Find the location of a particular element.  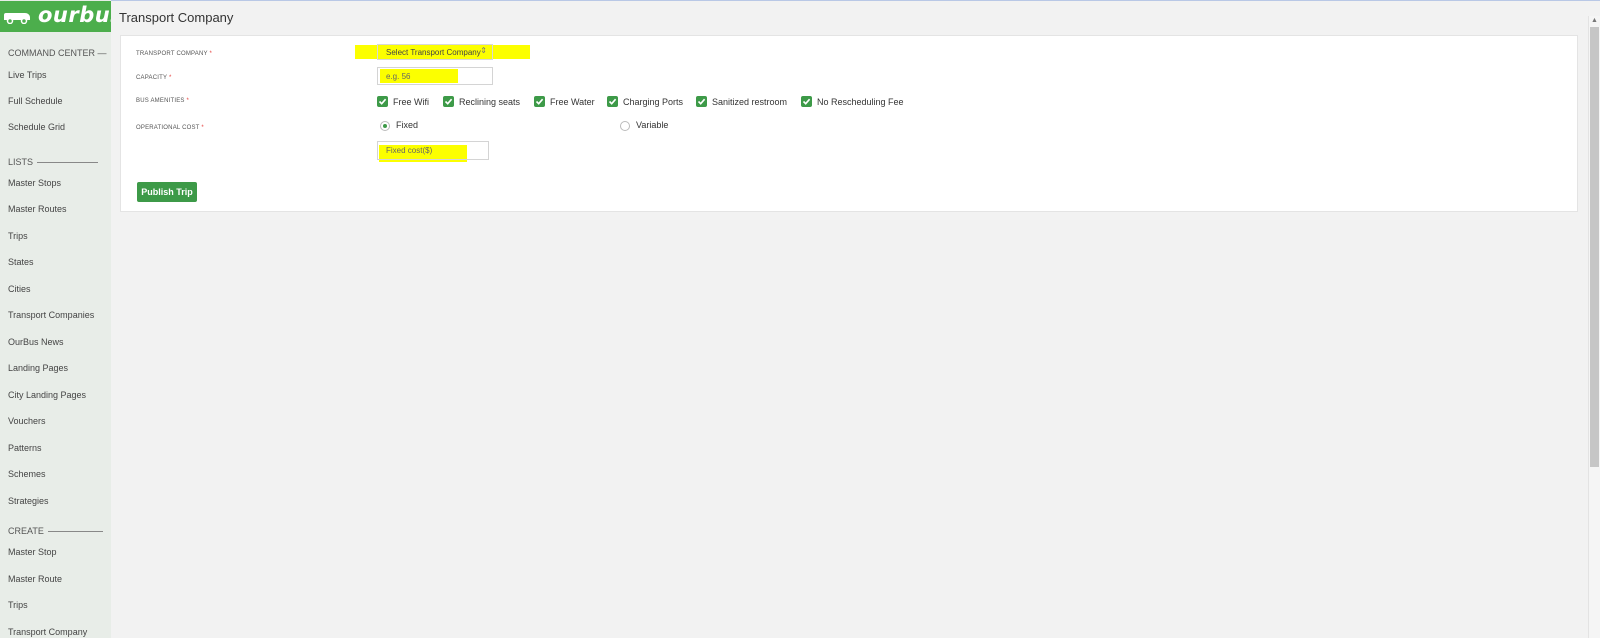

amenities-label: BUS AMENITIES * is located at coordinates (162, 101).